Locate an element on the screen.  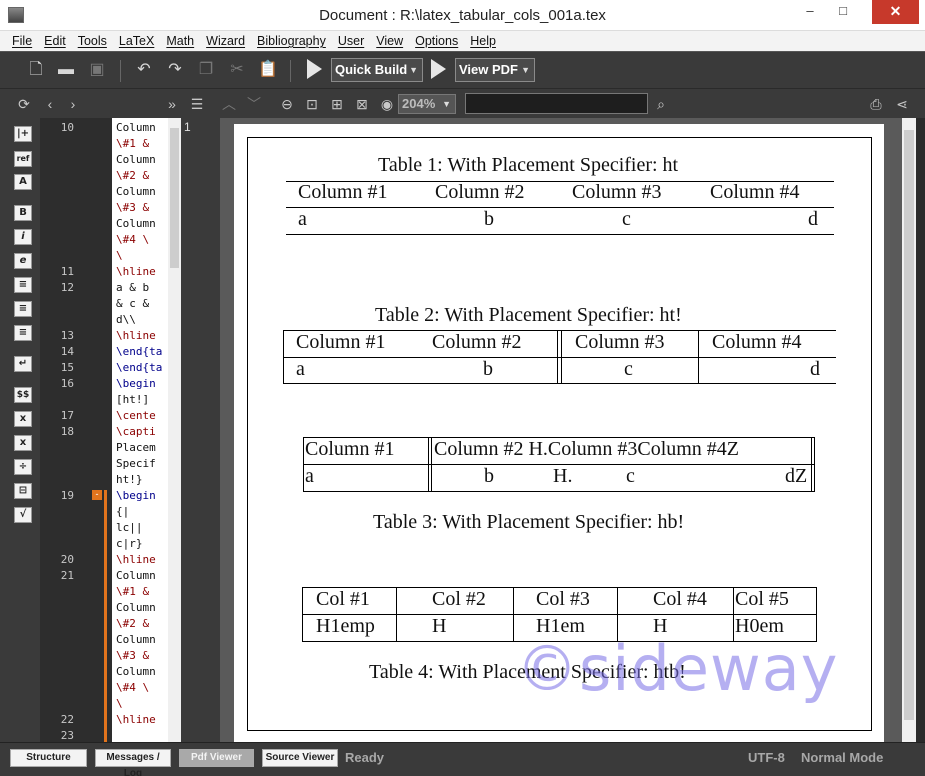
search-icon: ⌕ is located at coordinates (661, 104).